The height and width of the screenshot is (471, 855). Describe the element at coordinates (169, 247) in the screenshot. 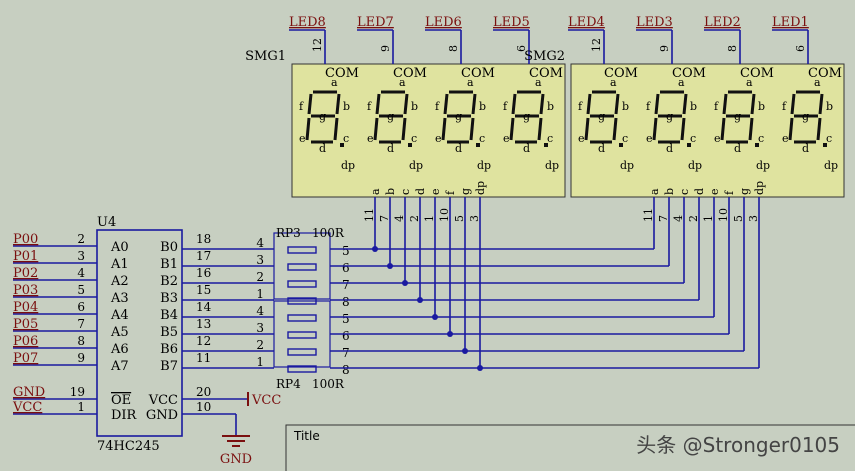

I see `ic-pin-b-label: B0` at that location.